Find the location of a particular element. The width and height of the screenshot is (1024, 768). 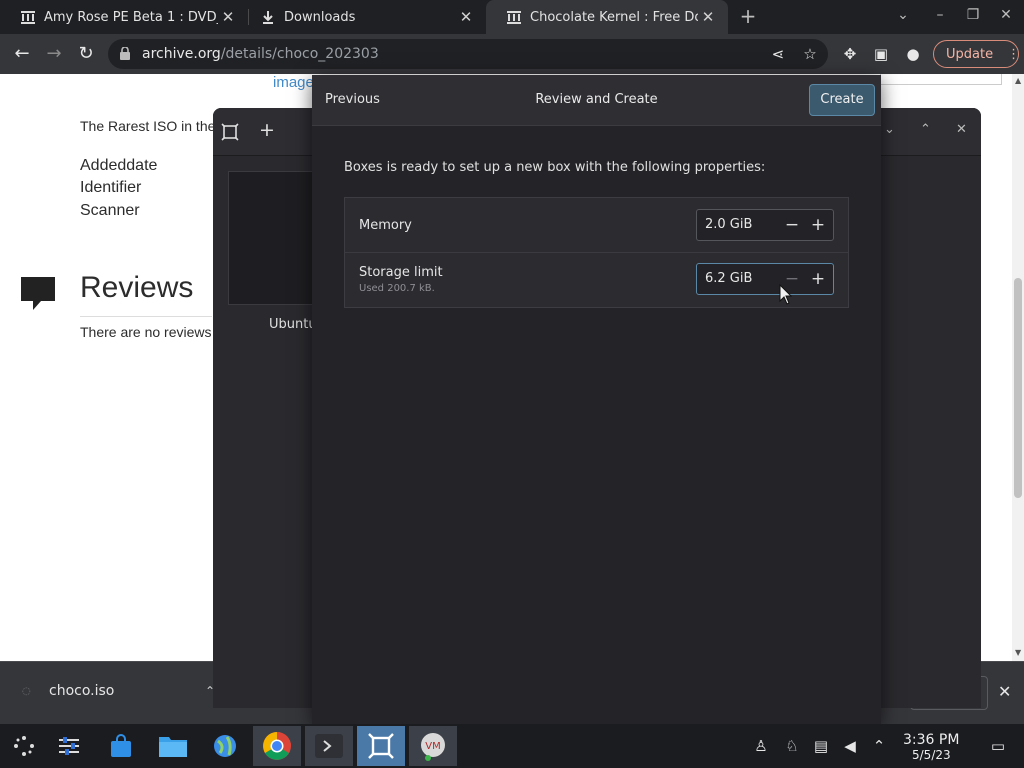

file-manager-folder-icon is located at coordinates (173, 746).